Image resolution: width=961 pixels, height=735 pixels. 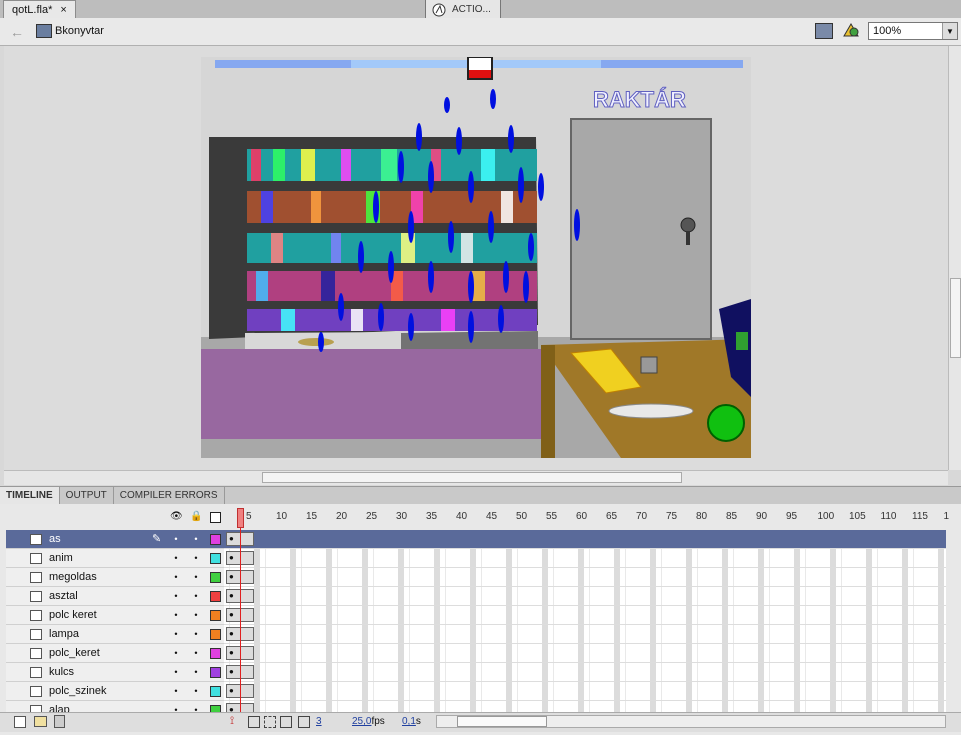 What do you see at coordinates (361, 721) in the screenshot?
I see `fps-value: 25,0` at bounding box center [361, 721].